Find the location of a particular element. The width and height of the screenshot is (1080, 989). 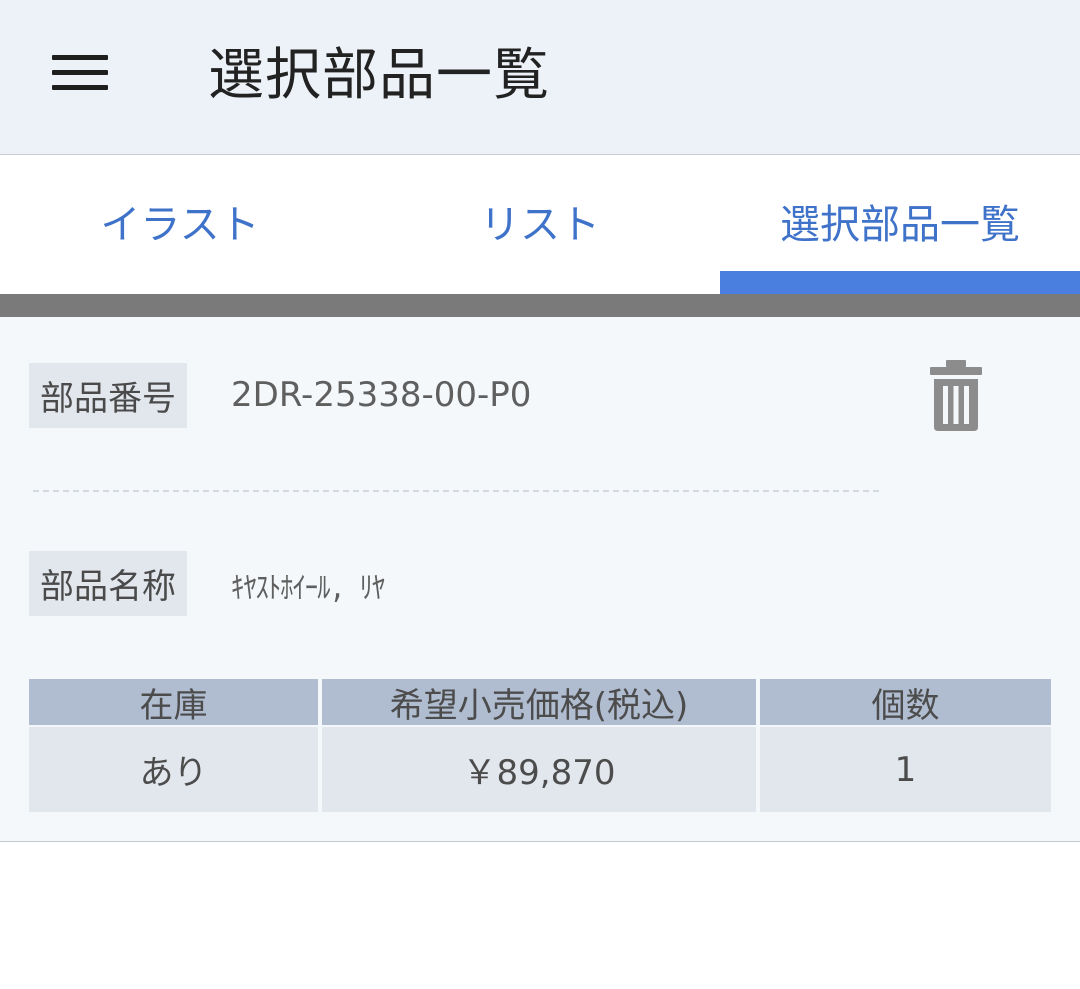

header-price: 希望小売価格(税込) is located at coordinates (539, 702).